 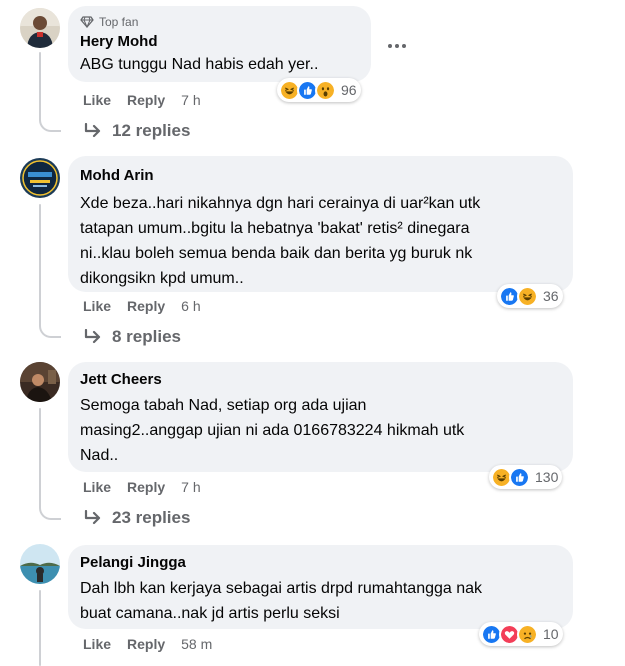 I want to click on author-name: Jett Cheers, so click(x=320, y=380).